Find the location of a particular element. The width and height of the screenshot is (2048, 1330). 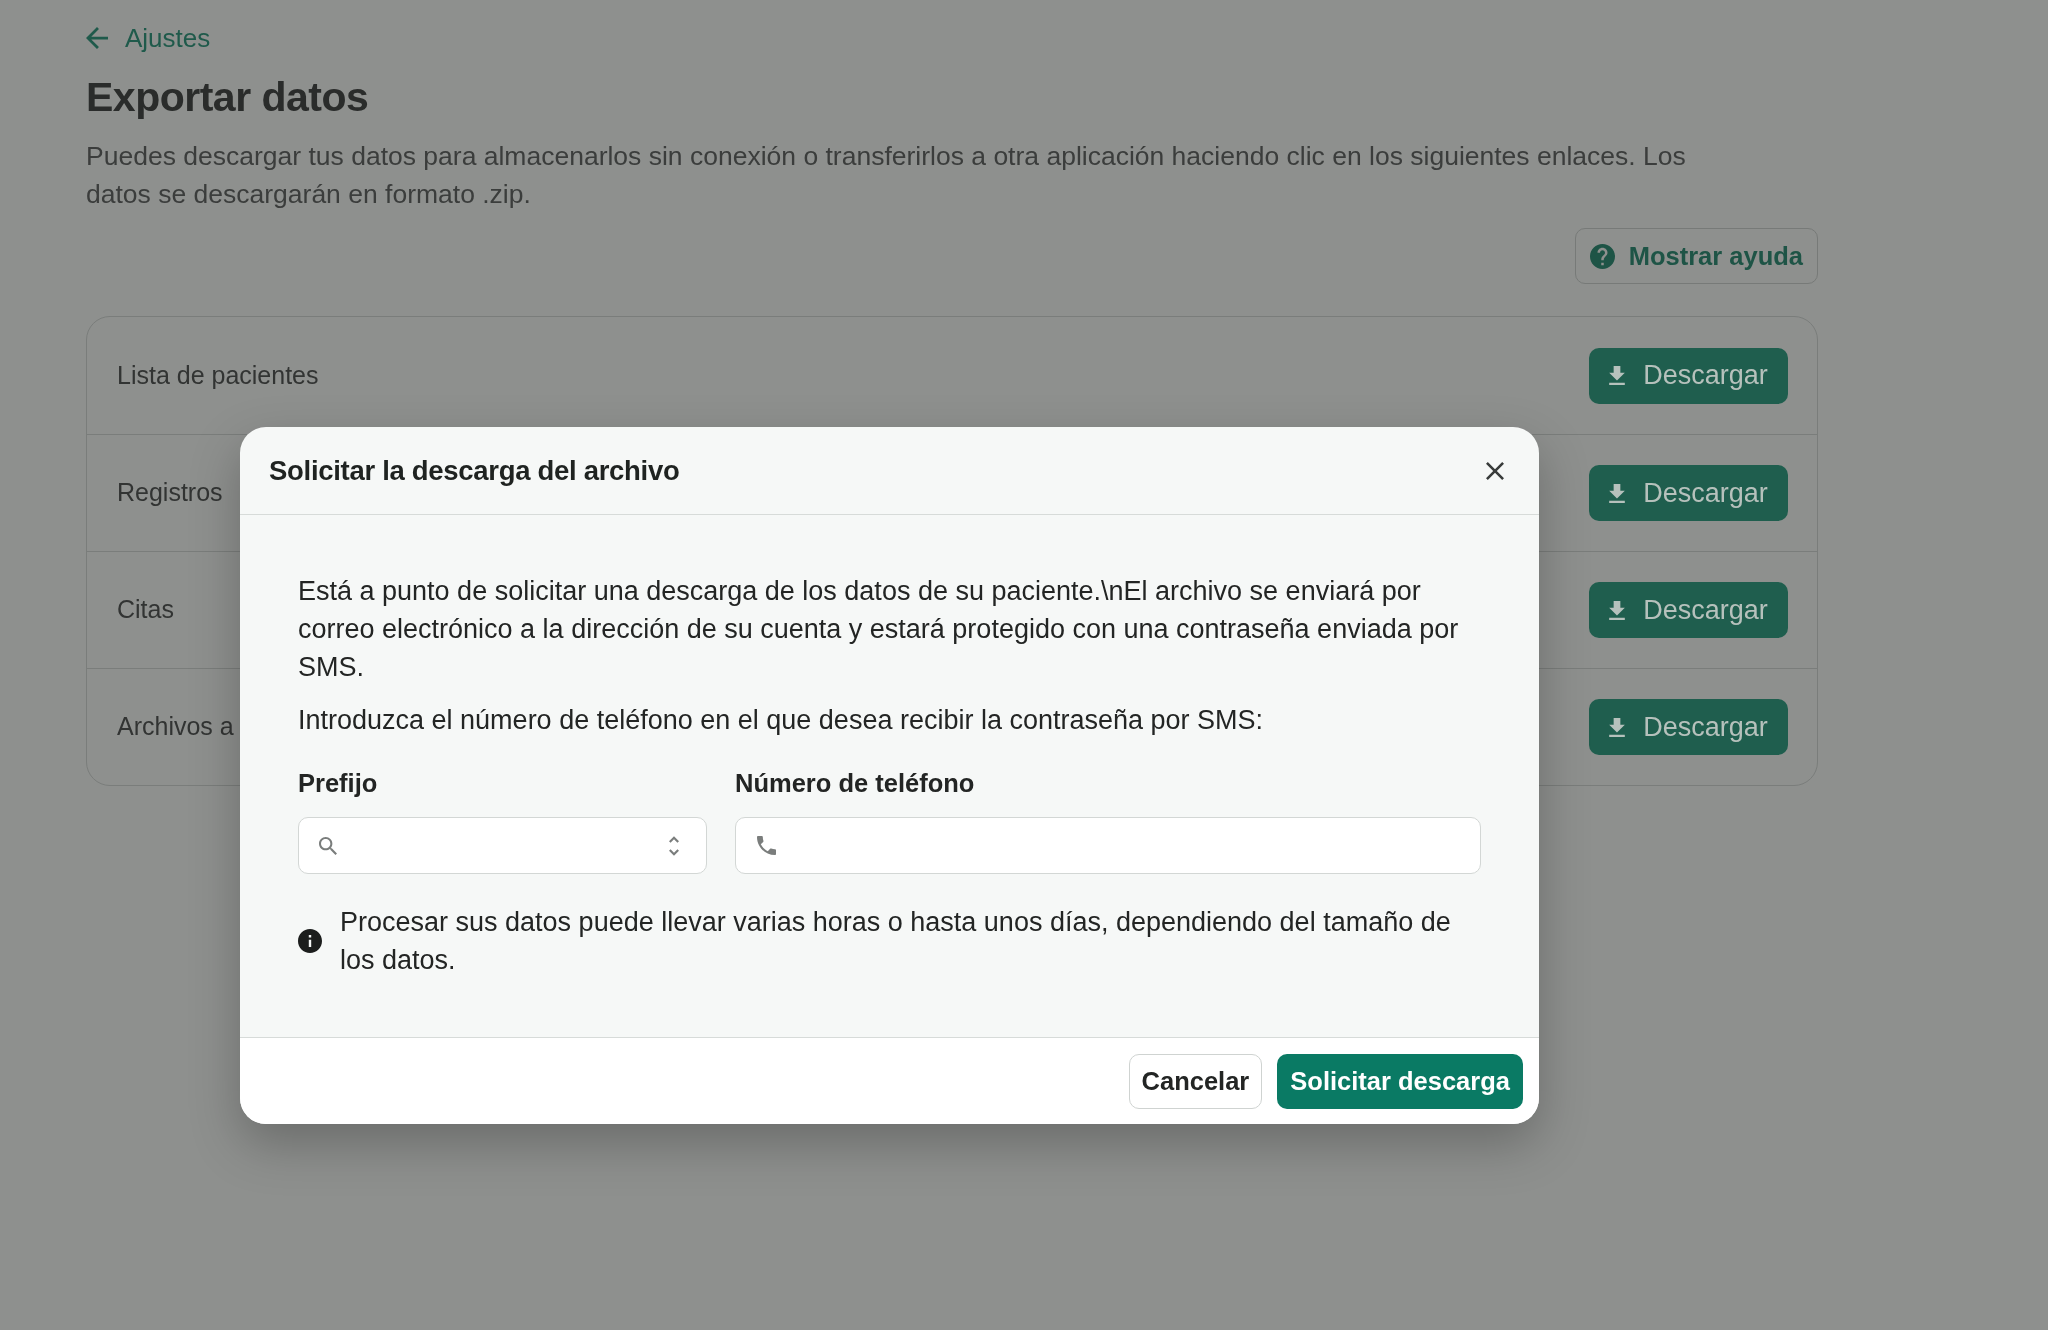

back-arrow-icon is located at coordinates (97, 38).